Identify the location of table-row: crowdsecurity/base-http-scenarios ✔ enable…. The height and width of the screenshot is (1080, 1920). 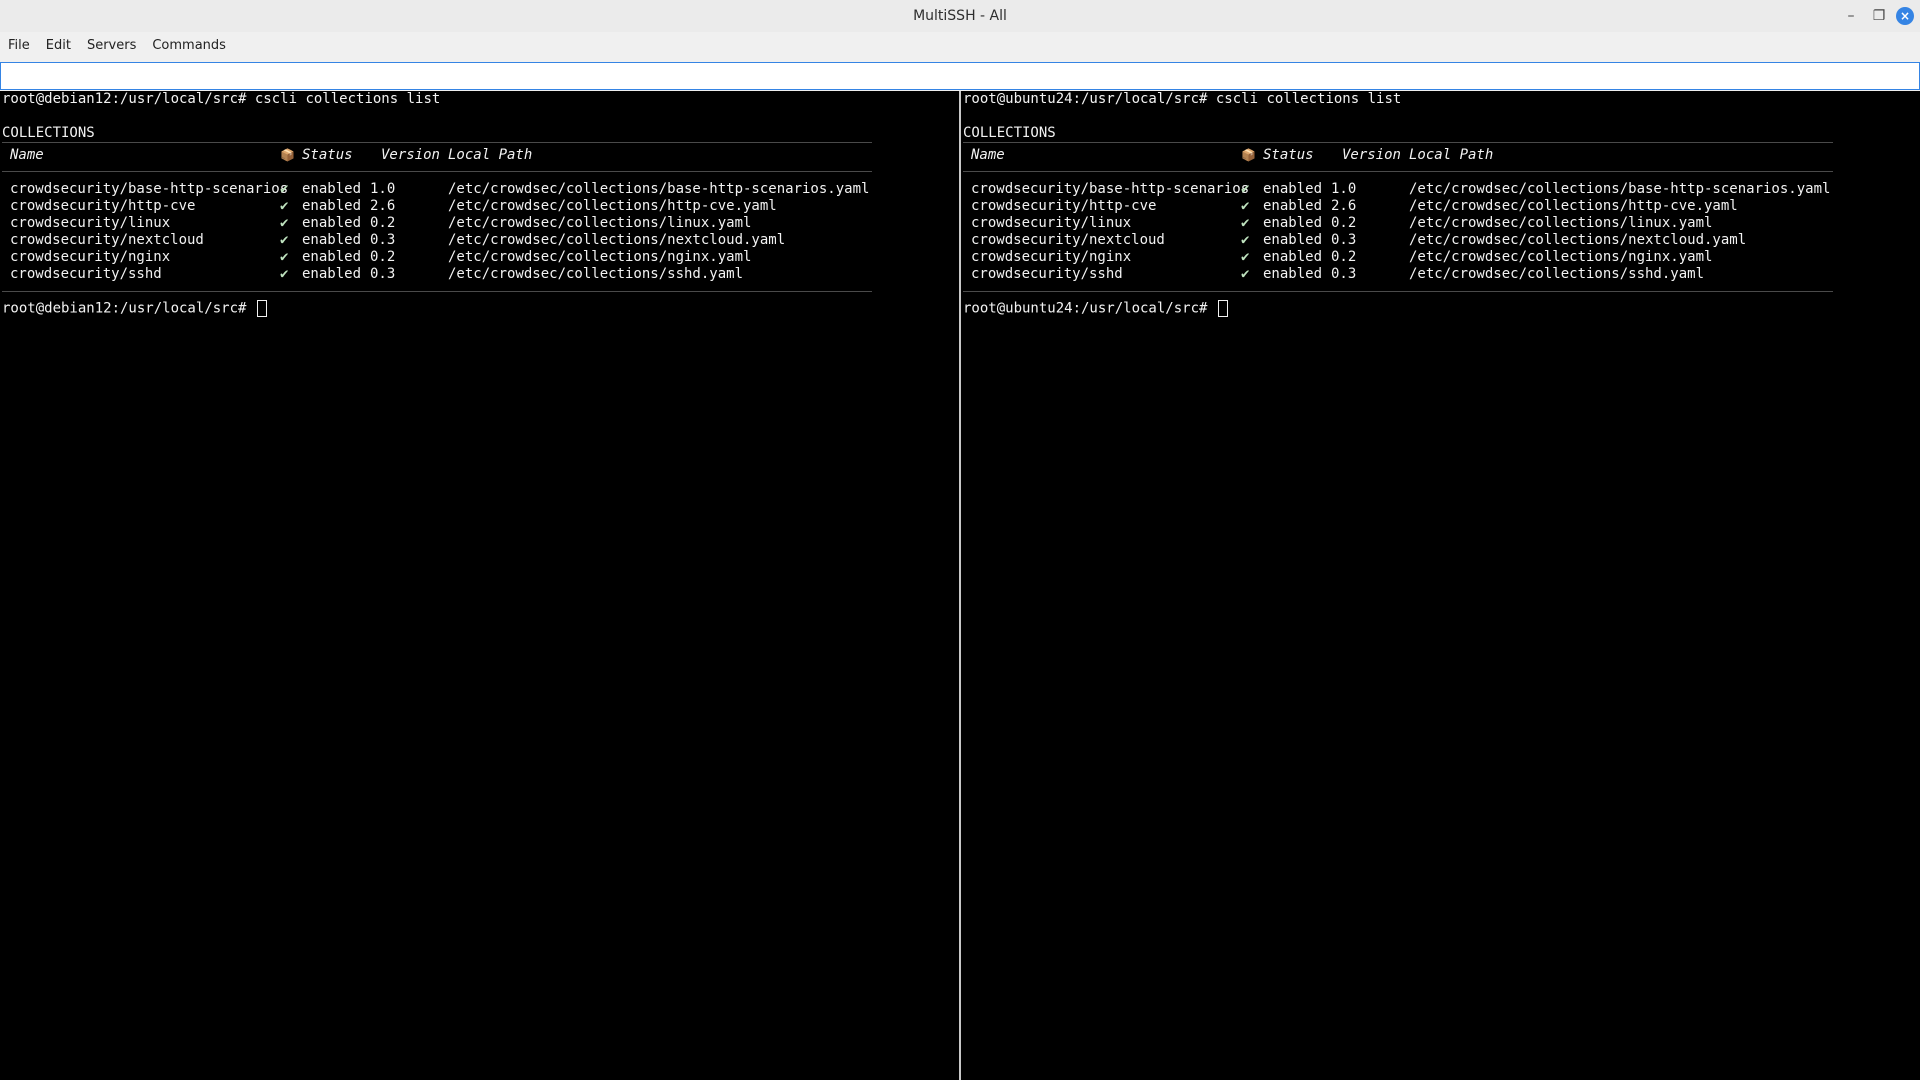
(1440, 189).